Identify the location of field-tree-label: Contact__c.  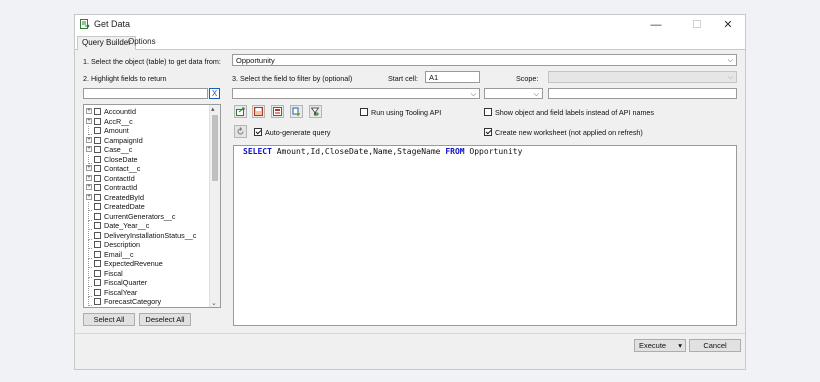
(122, 168).